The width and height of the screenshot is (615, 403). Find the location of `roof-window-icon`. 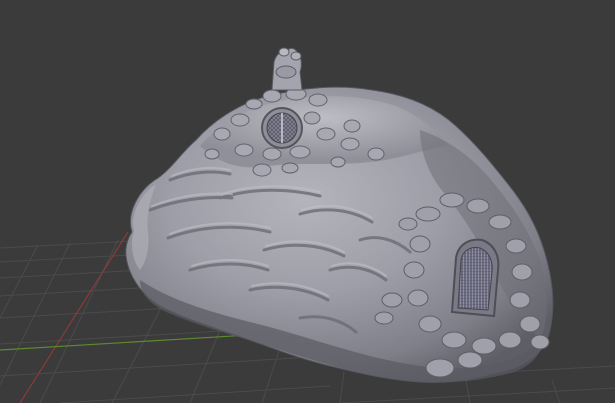

roof-window-icon is located at coordinates (282, 128).